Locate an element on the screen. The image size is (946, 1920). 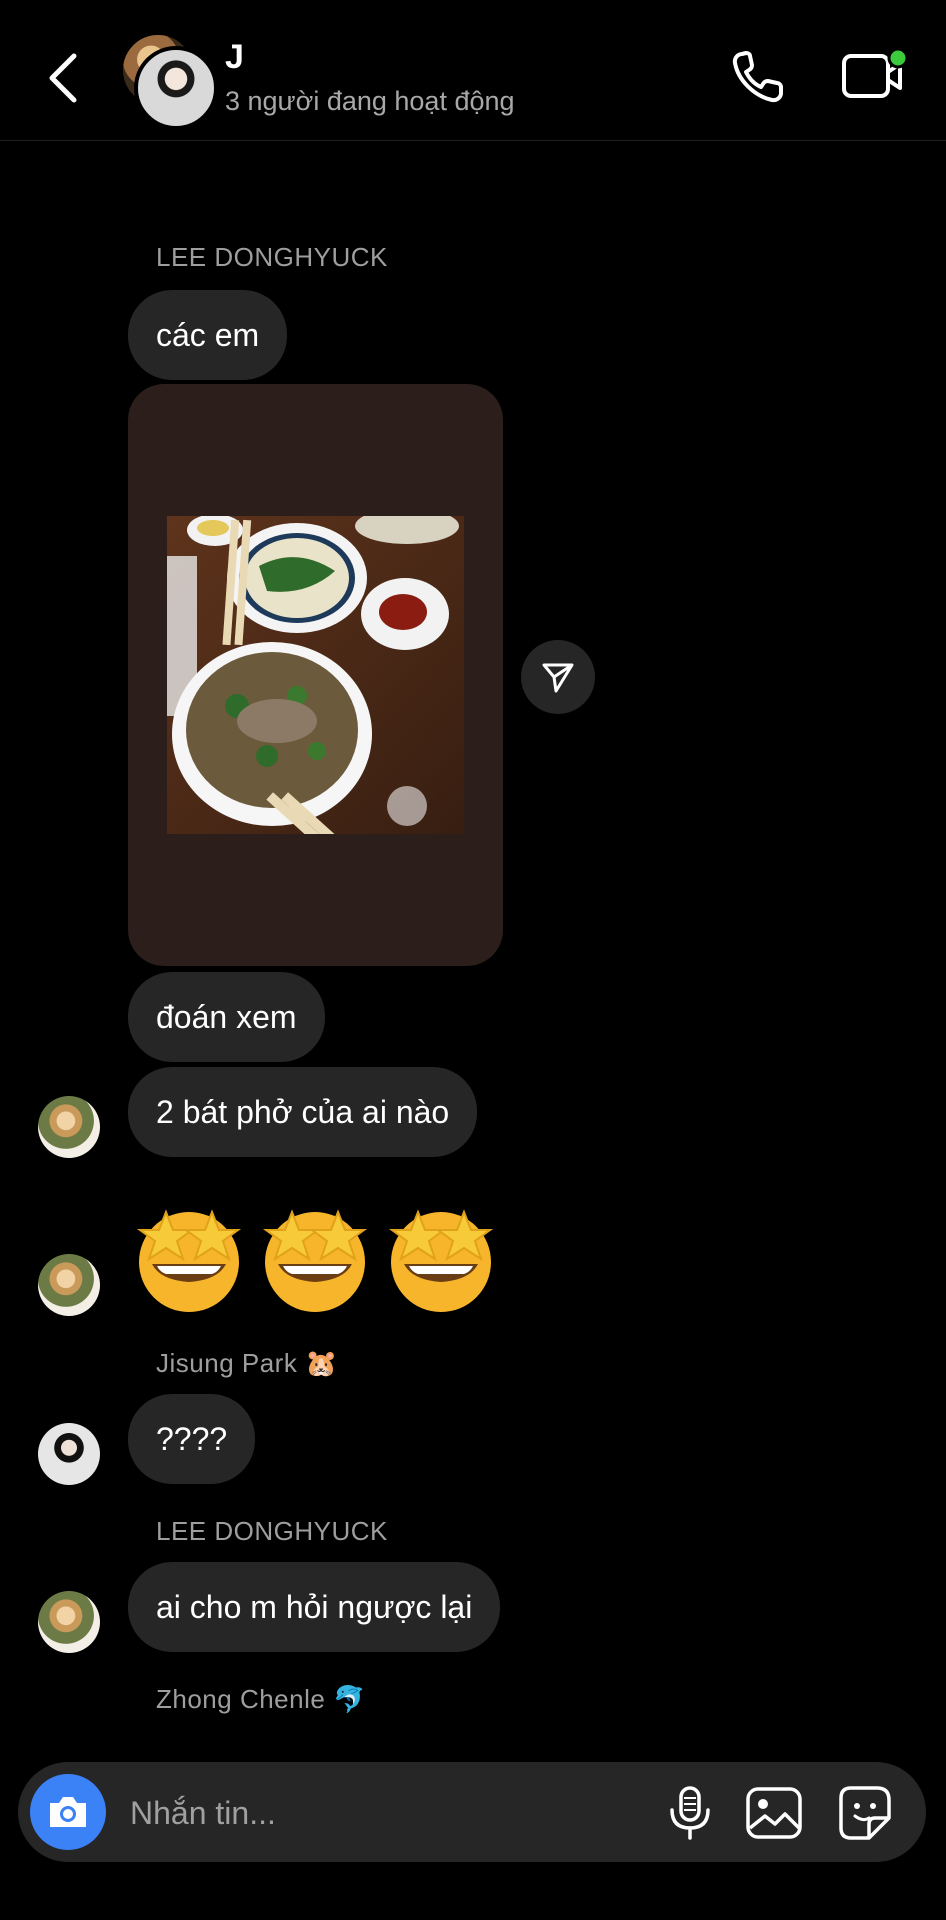
voice-message-button is located at coordinates (690, 1813).